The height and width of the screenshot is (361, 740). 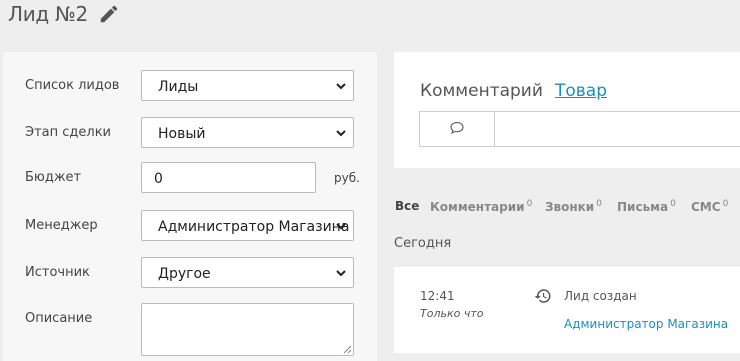 What do you see at coordinates (570, 207) in the screenshot?
I see `filter-calls-label: Звонки` at bounding box center [570, 207].